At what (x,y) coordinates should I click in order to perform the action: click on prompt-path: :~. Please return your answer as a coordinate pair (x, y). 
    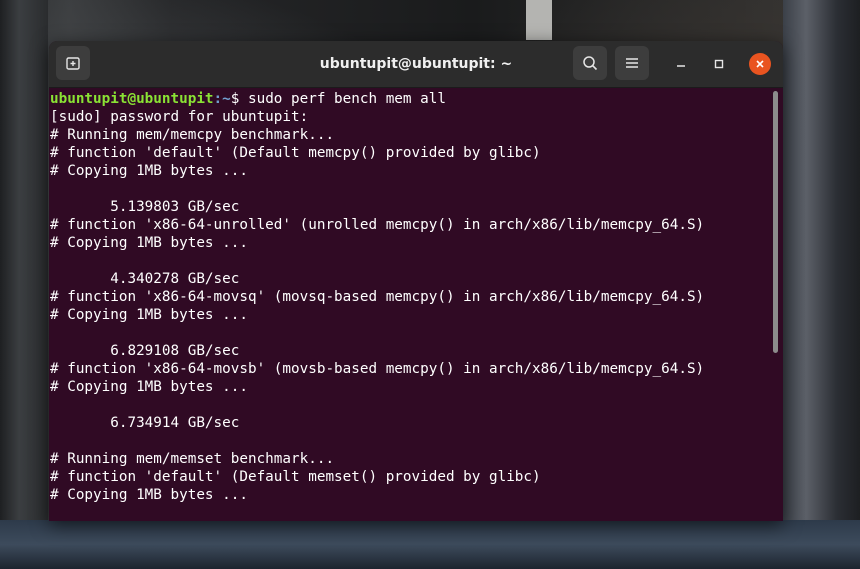
    Looking at the image, I should click on (222, 99).